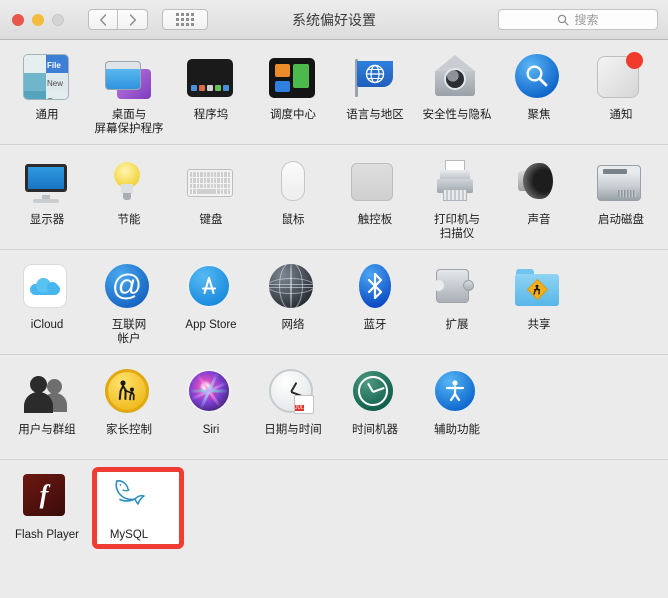 Image resolution: width=668 pixels, height=598 pixels. I want to click on pref-extensions: 扩展, so click(457, 305).